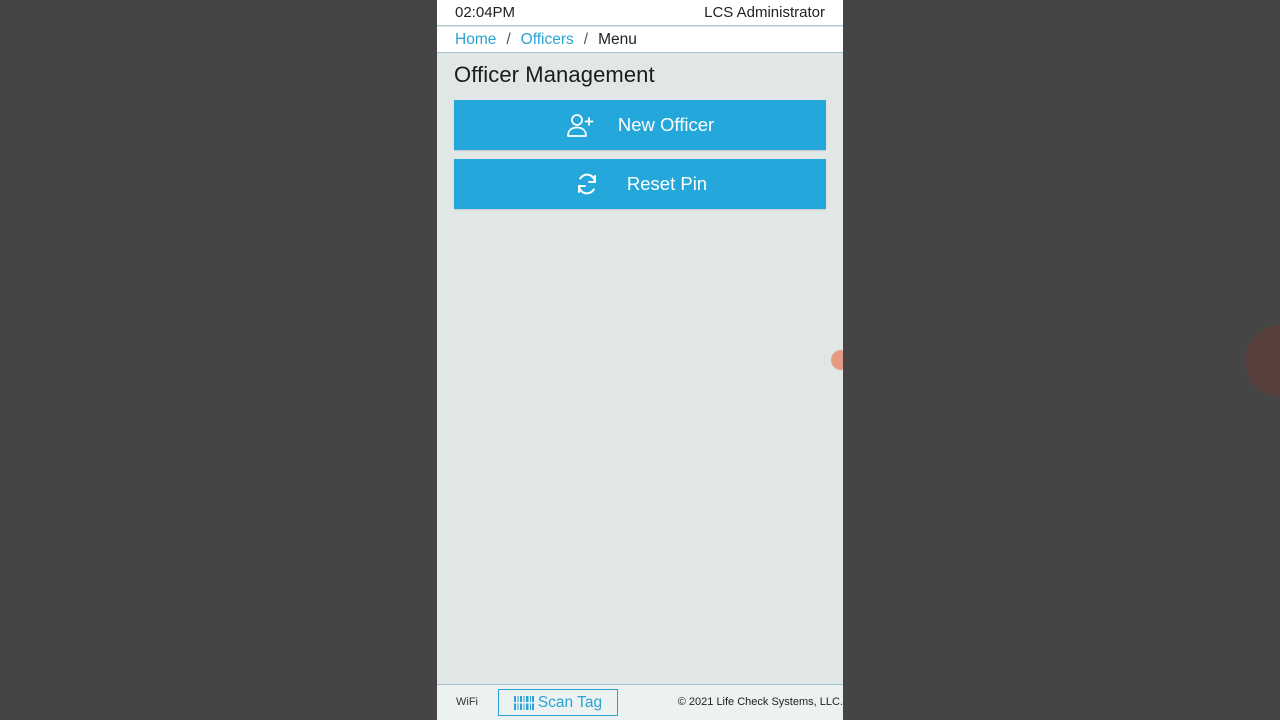 The image size is (1280, 720). I want to click on user-plus-icon, so click(580, 125).